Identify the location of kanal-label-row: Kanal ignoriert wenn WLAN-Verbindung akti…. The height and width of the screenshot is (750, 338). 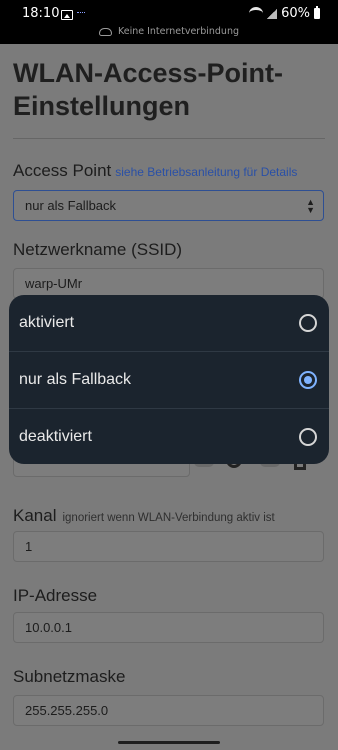
(144, 516).